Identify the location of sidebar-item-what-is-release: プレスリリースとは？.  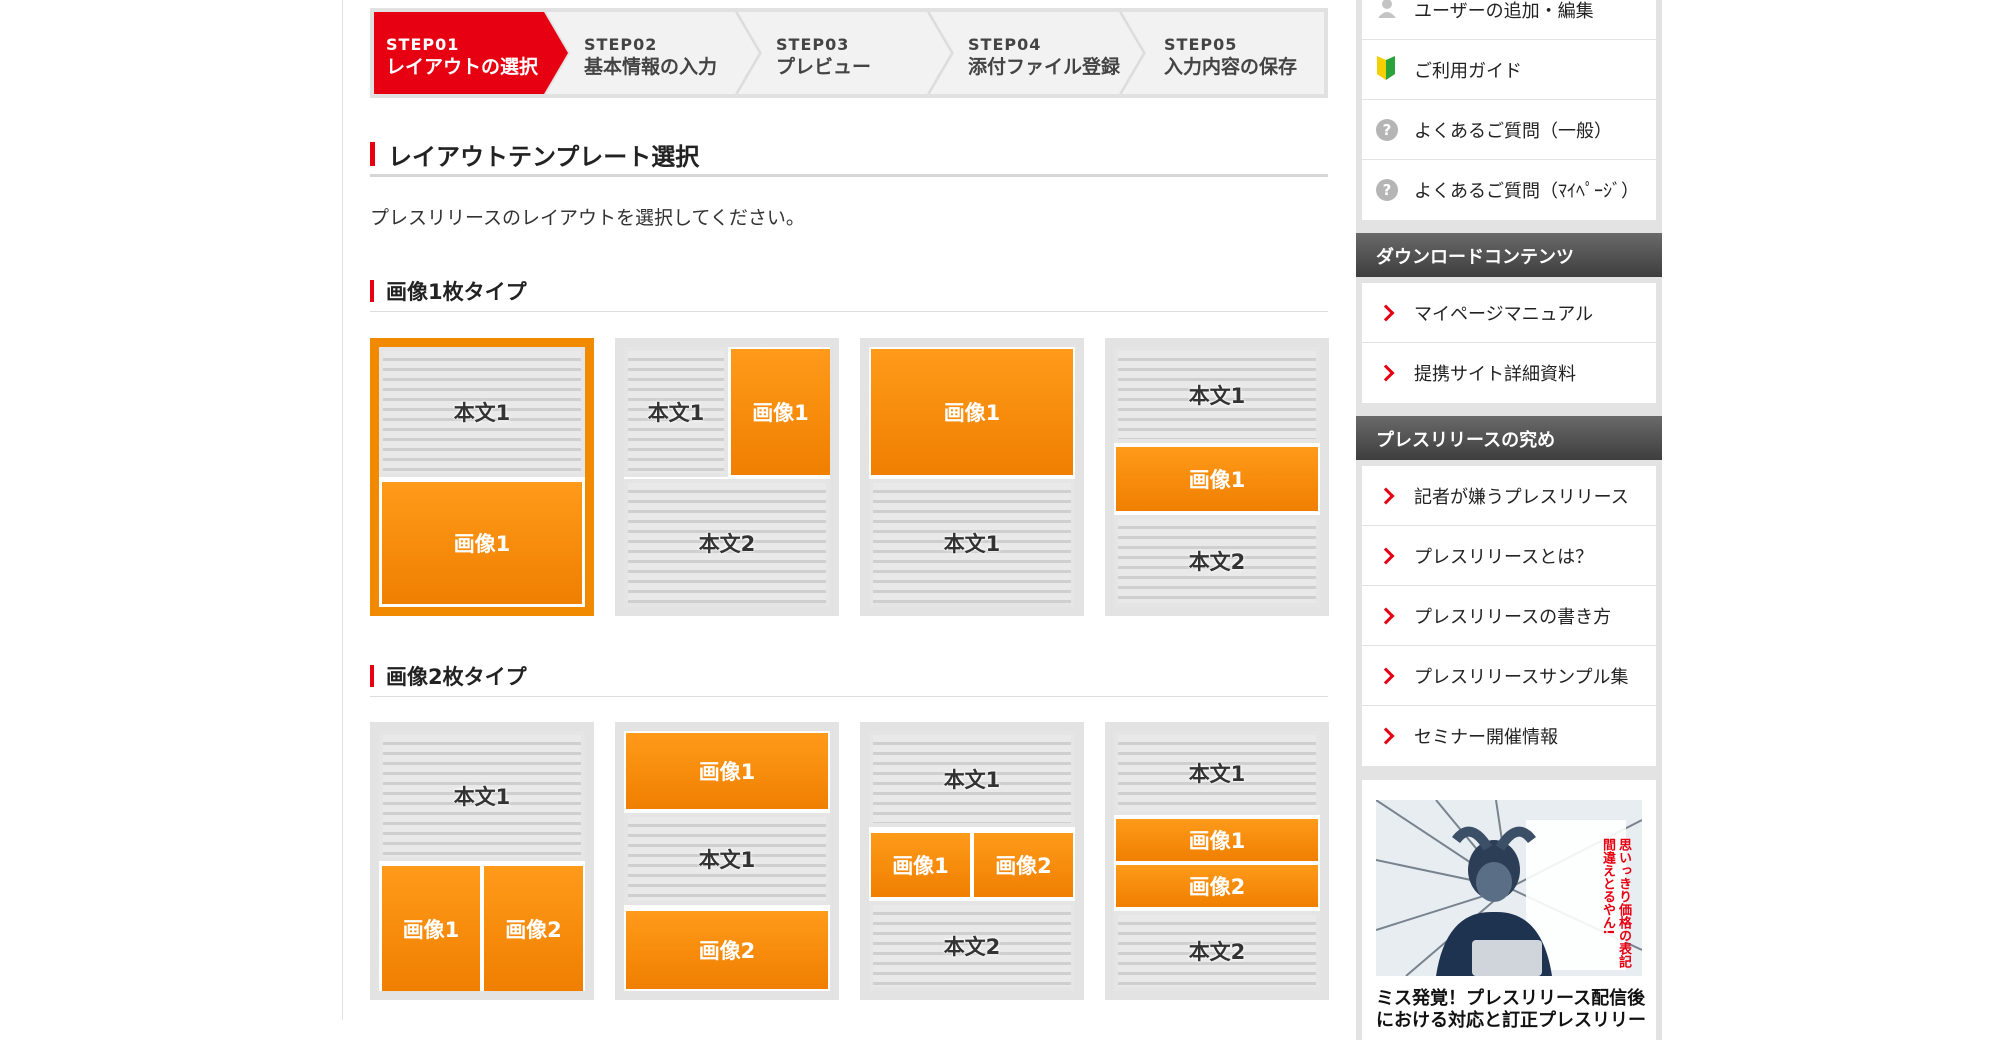
(1509, 556).